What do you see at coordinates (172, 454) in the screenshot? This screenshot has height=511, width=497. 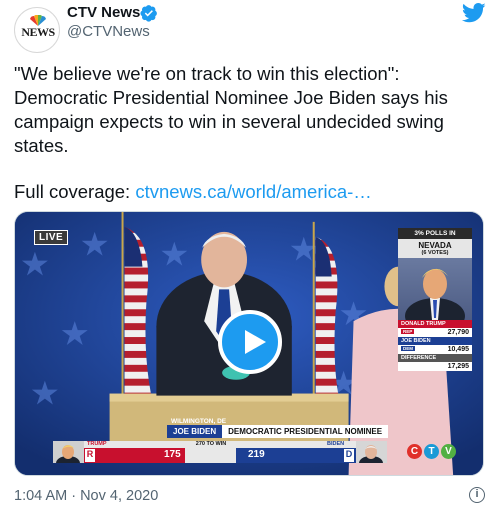 I see `trump-votes: 175` at bounding box center [172, 454].